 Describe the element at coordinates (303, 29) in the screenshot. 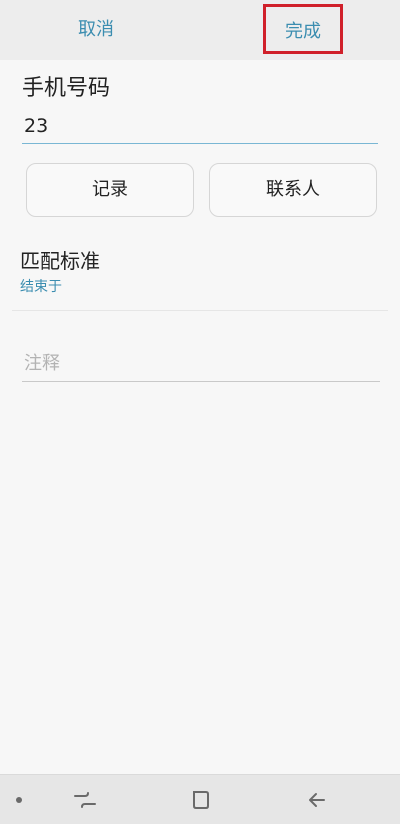

I see `done-button: 完成` at that location.